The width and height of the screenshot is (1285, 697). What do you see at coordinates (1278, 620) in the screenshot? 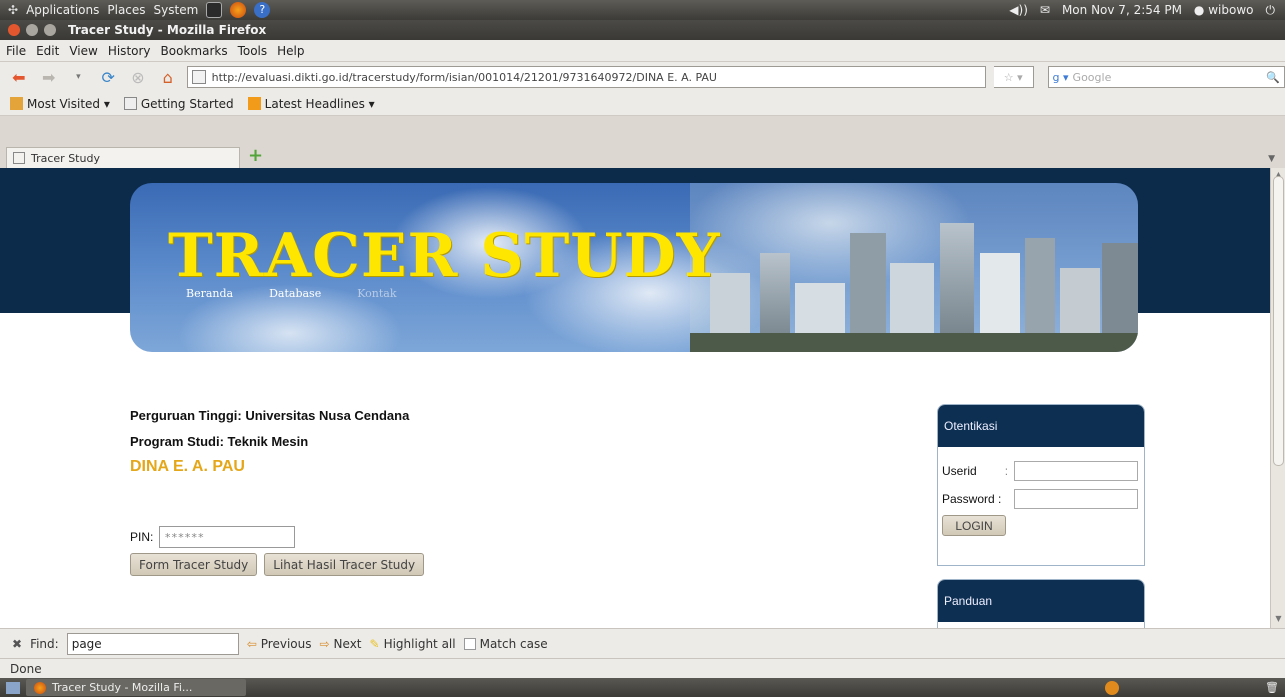
I see `scroll-down-icon: ▼` at bounding box center [1278, 620].